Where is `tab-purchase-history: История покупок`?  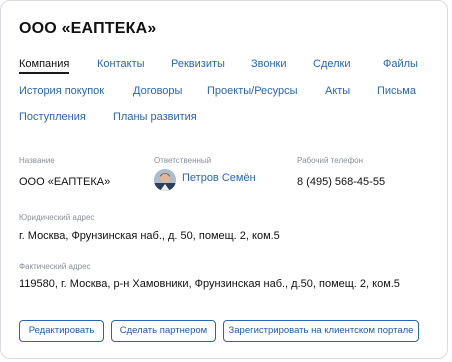 tab-purchase-history: История покупок is located at coordinates (61, 91).